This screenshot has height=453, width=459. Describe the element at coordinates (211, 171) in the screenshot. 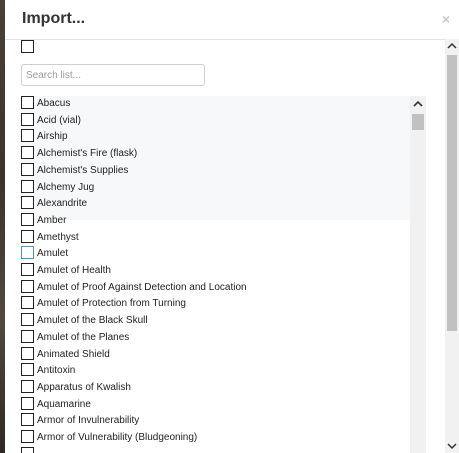

I see `list-item: Alchemist's Supplies` at that location.